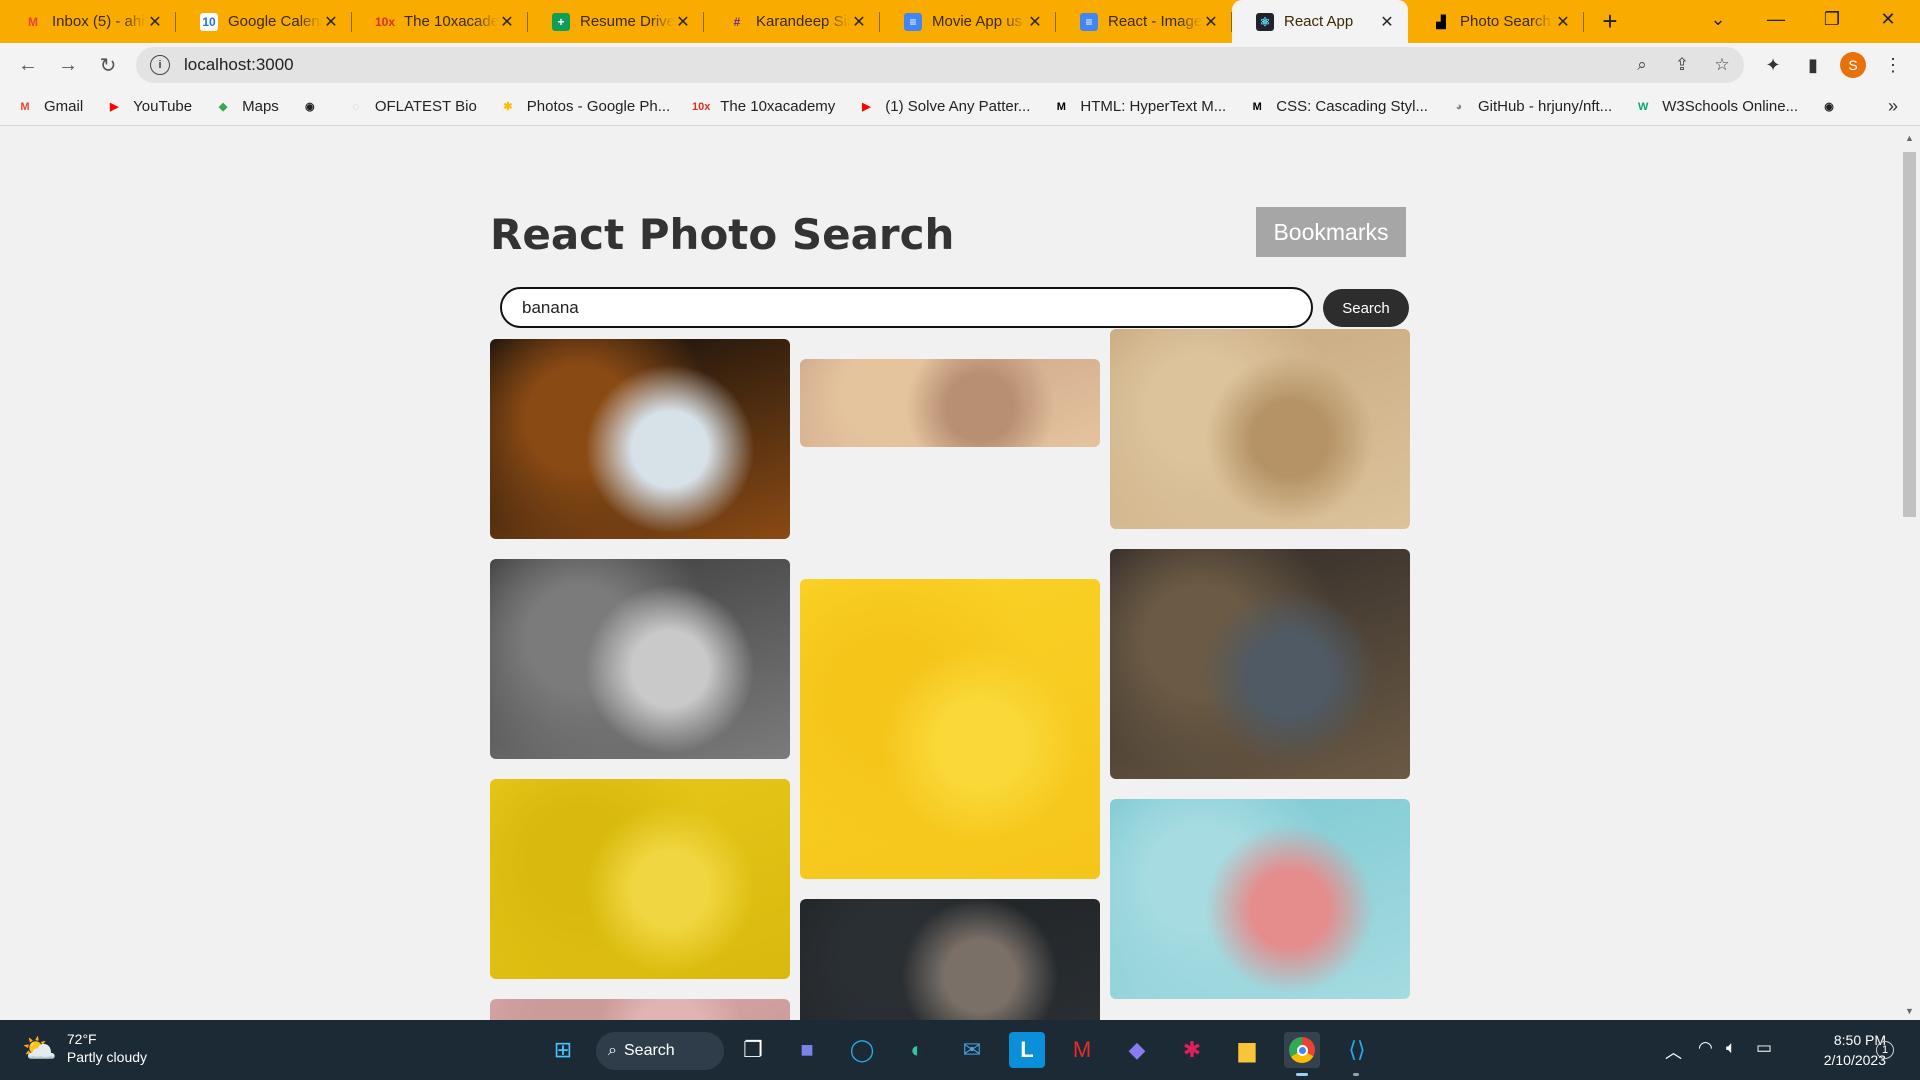  Describe the element at coordinates (1260, 899) in the screenshot. I see `photo-fruit-party-table` at that location.